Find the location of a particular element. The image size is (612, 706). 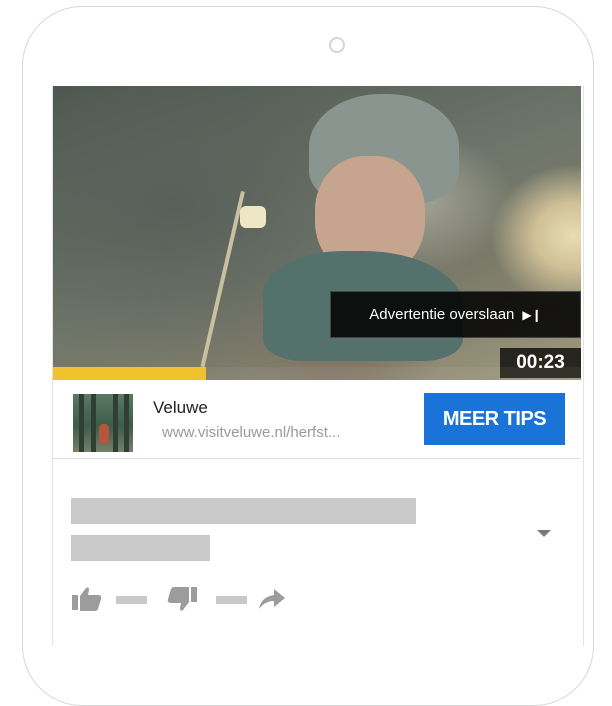

video-scene-marshmallow is located at coordinates (253, 217).